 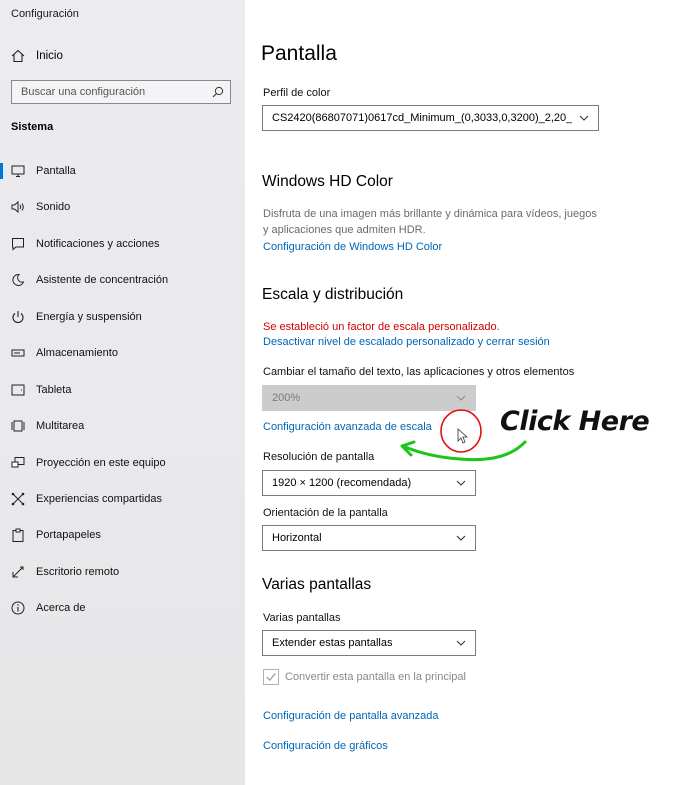 I want to click on main-display-checkbox, so click(x=271, y=677).